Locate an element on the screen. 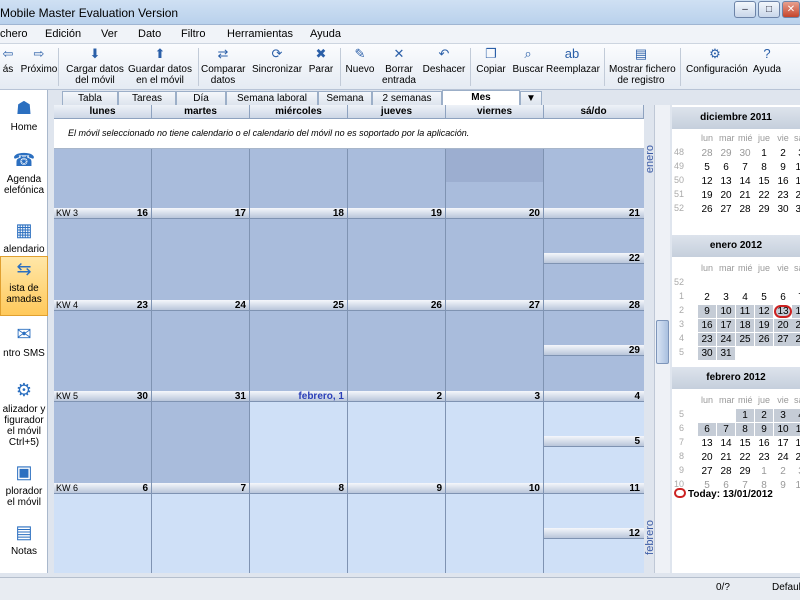  minical-day: 22 is located at coordinates (764, 195).